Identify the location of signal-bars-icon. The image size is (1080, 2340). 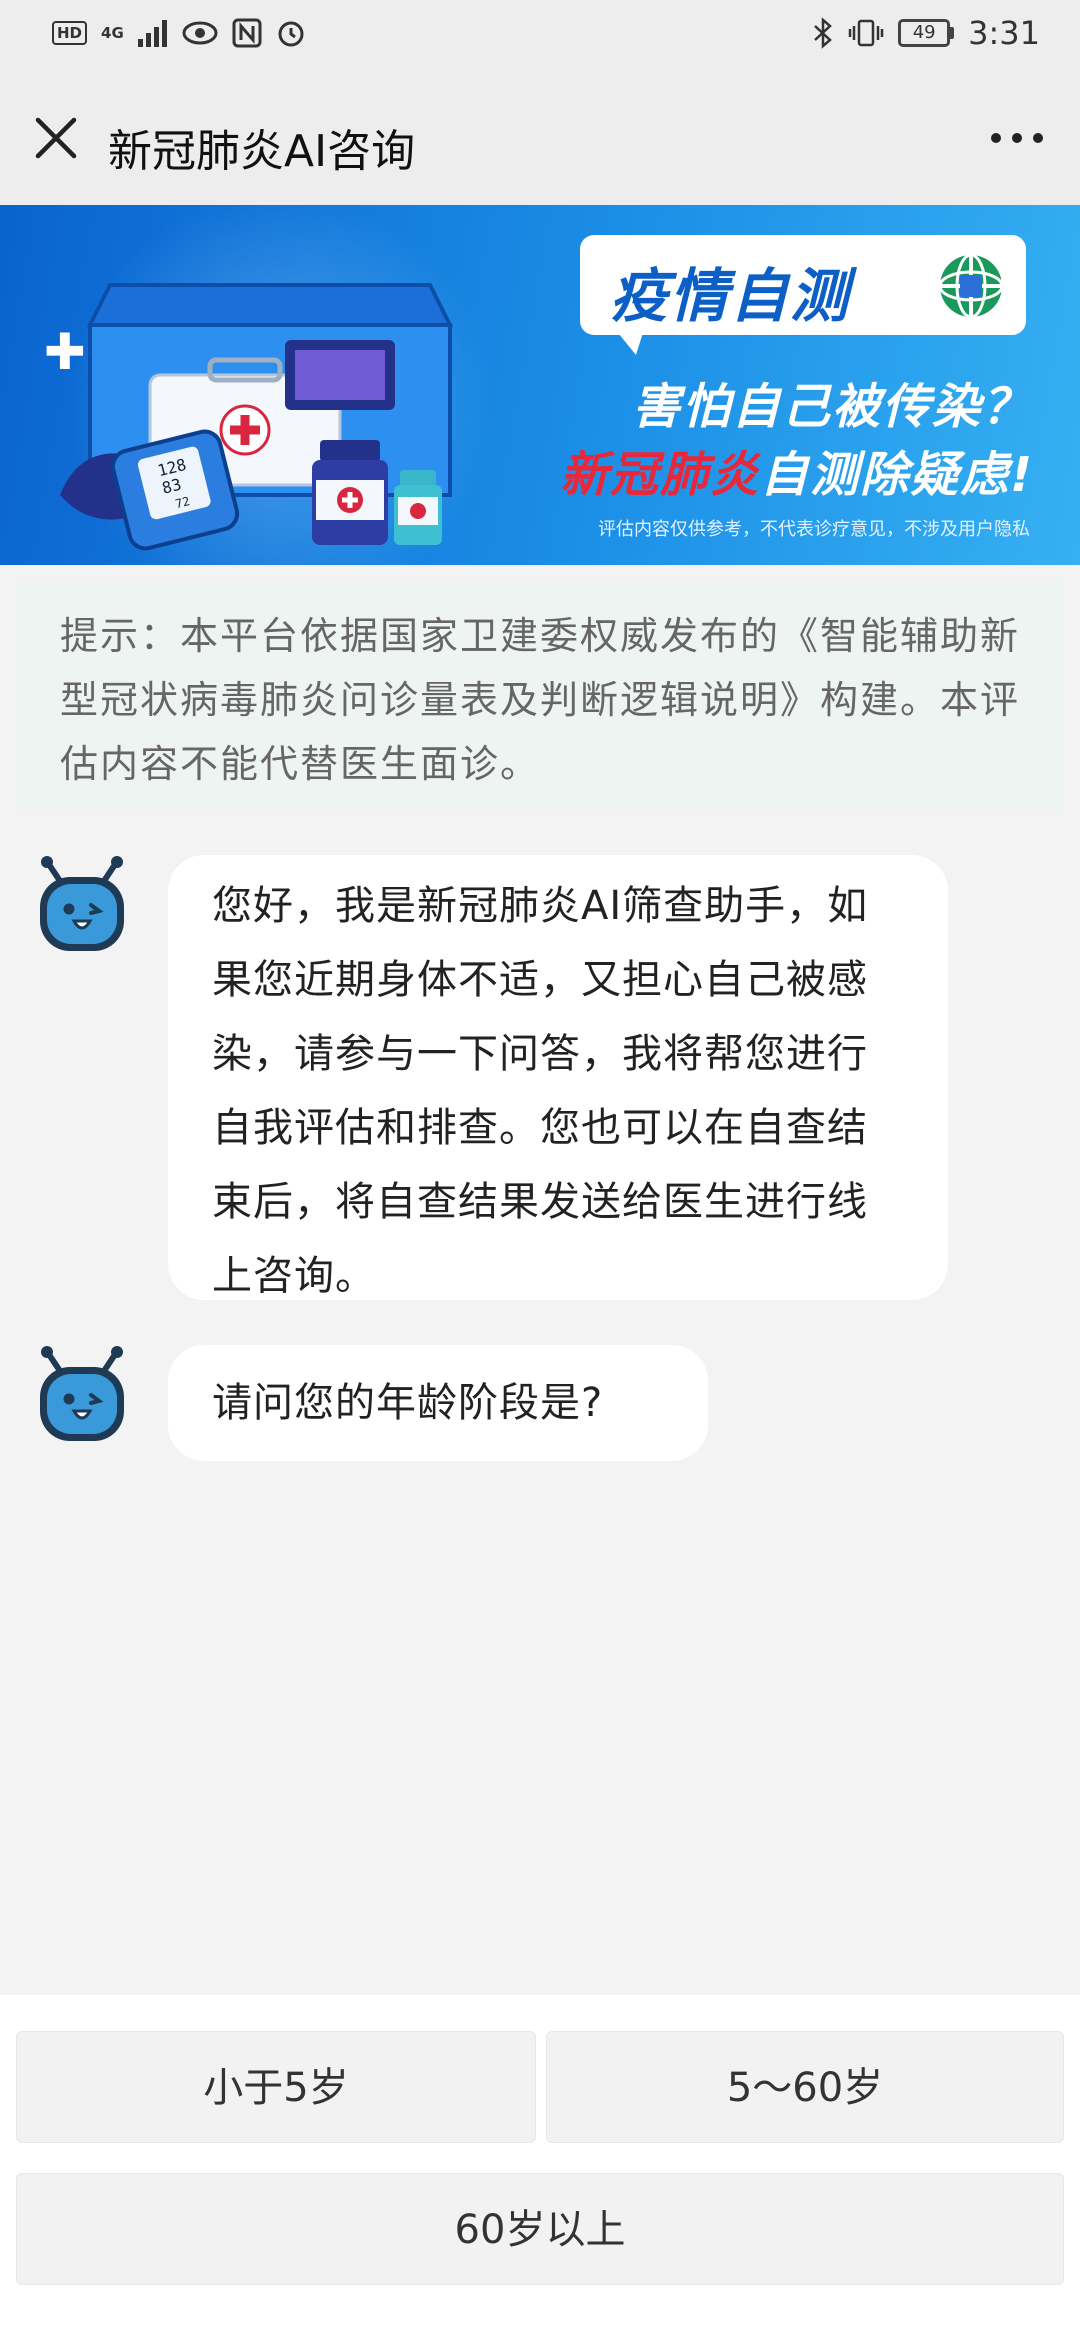
(152, 33).